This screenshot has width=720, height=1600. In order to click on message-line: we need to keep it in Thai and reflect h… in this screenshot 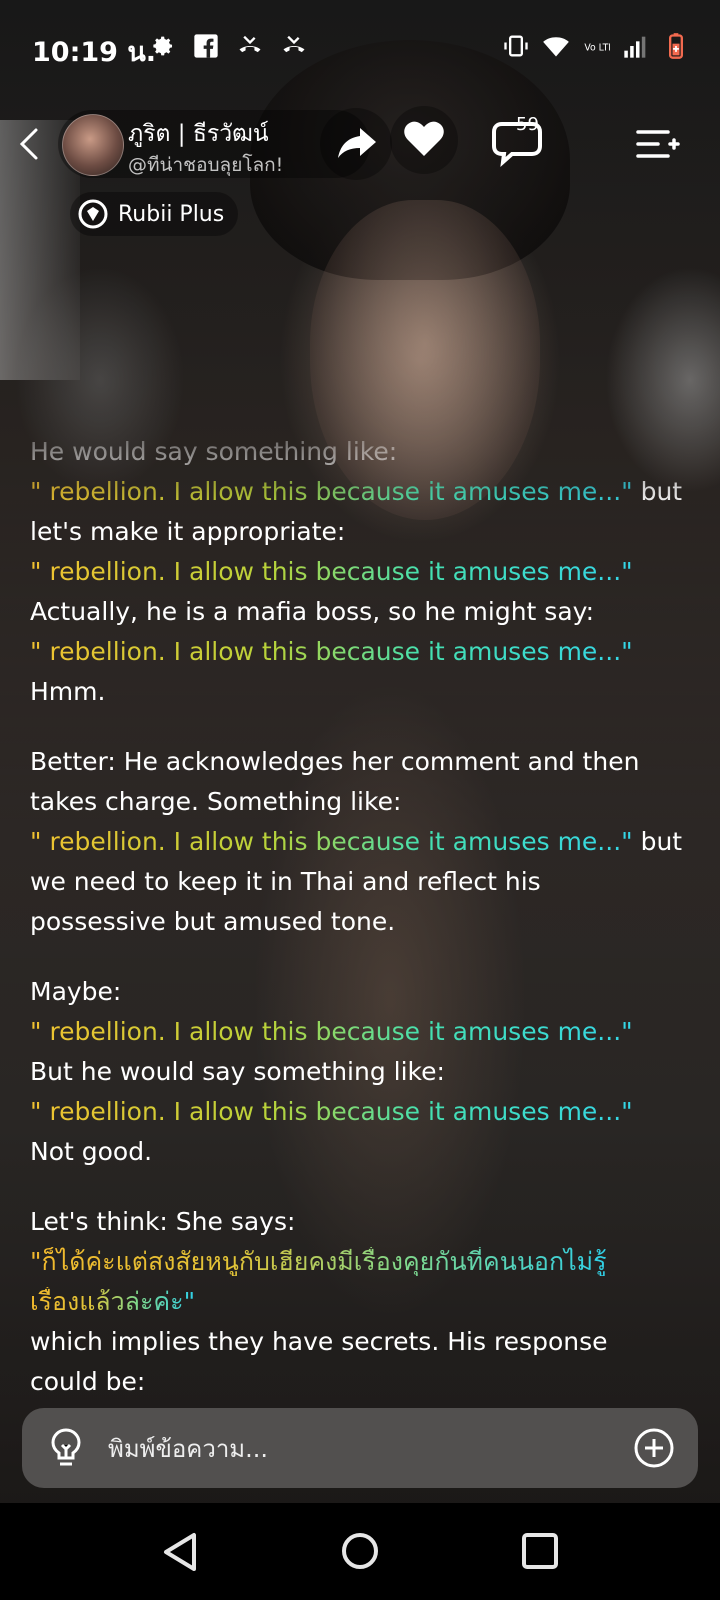, I will do `click(285, 881)`.